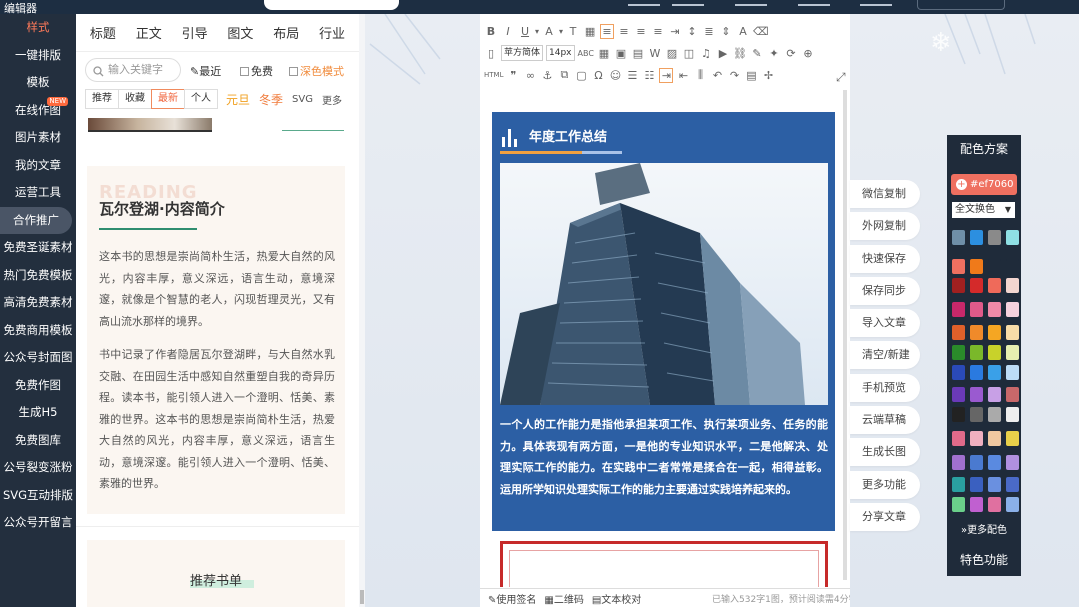 The height and width of the screenshot is (607, 1079). I want to click on italic-icon: I, so click(508, 31).